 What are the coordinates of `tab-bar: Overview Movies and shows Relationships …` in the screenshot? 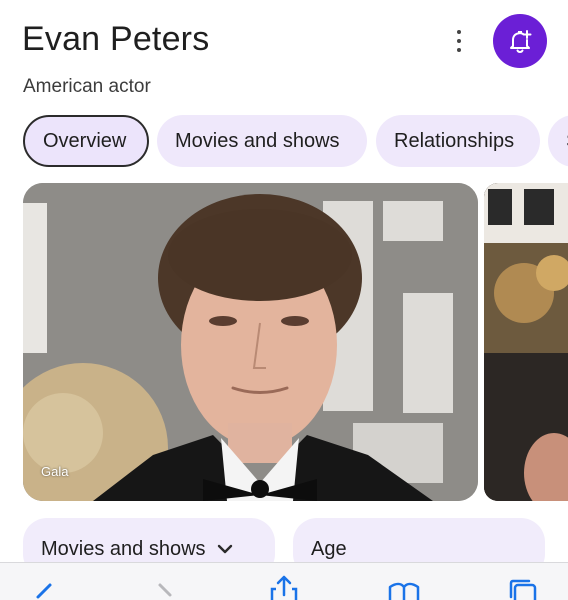 It's located at (295, 141).